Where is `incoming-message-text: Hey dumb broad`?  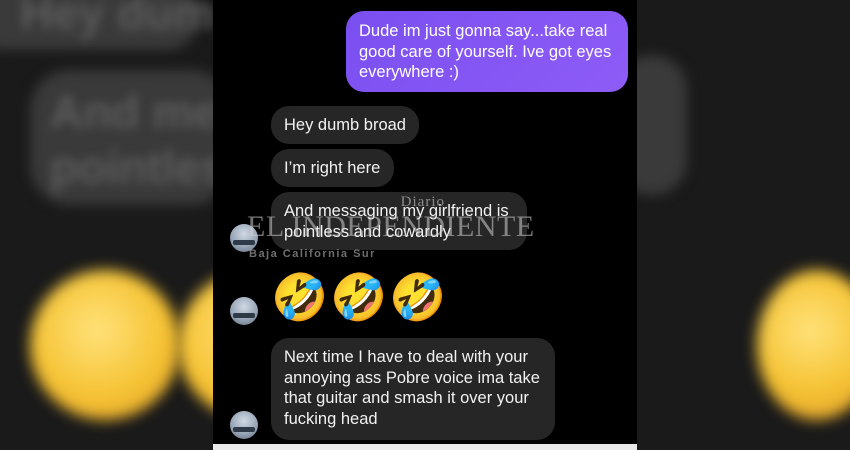
incoming-message-text: Hey dumb broad is located at coordinates (345, 125).